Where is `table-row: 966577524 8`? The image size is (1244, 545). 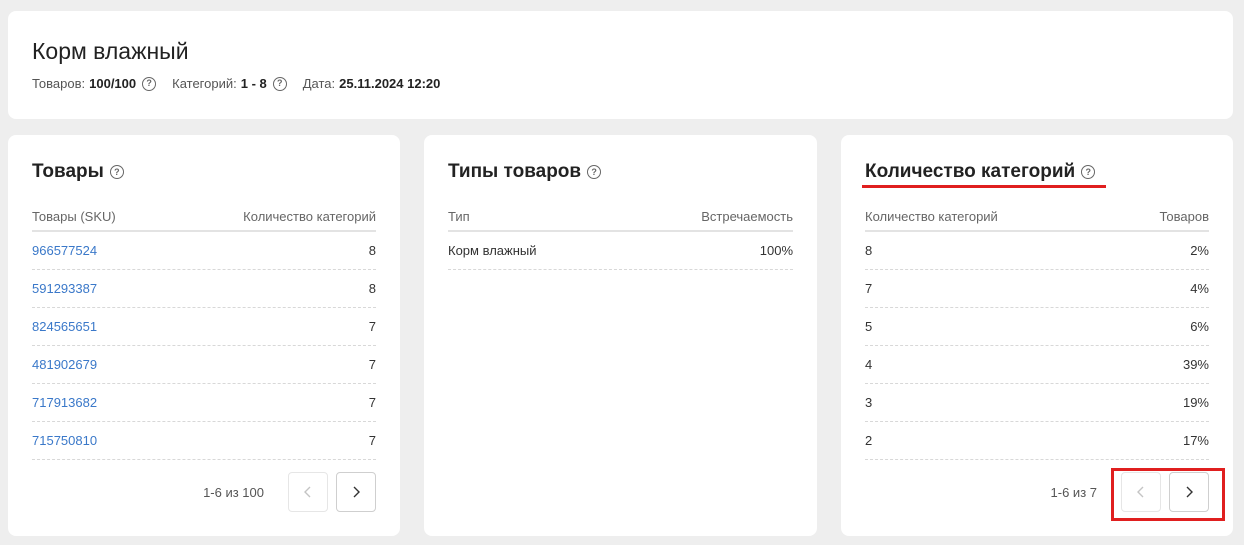
table-row: 966577524 8 is located at coordinates (204, 251).